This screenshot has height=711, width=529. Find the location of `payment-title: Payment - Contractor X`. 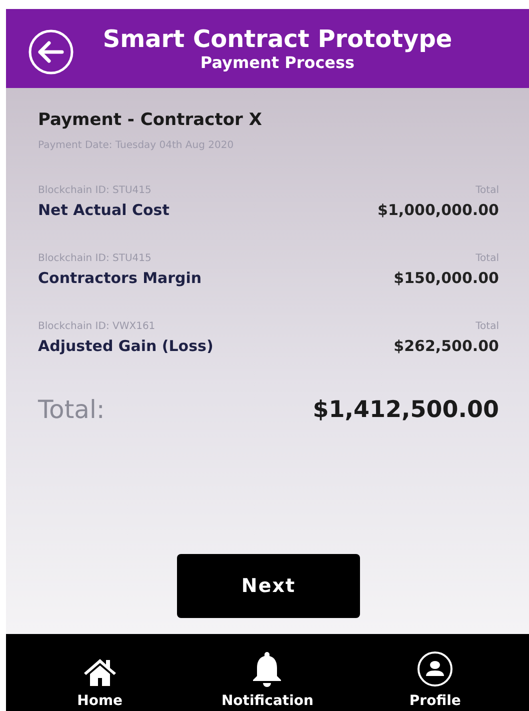

payment-title: Payment - Contractor X is located at coordinates (150, 120).